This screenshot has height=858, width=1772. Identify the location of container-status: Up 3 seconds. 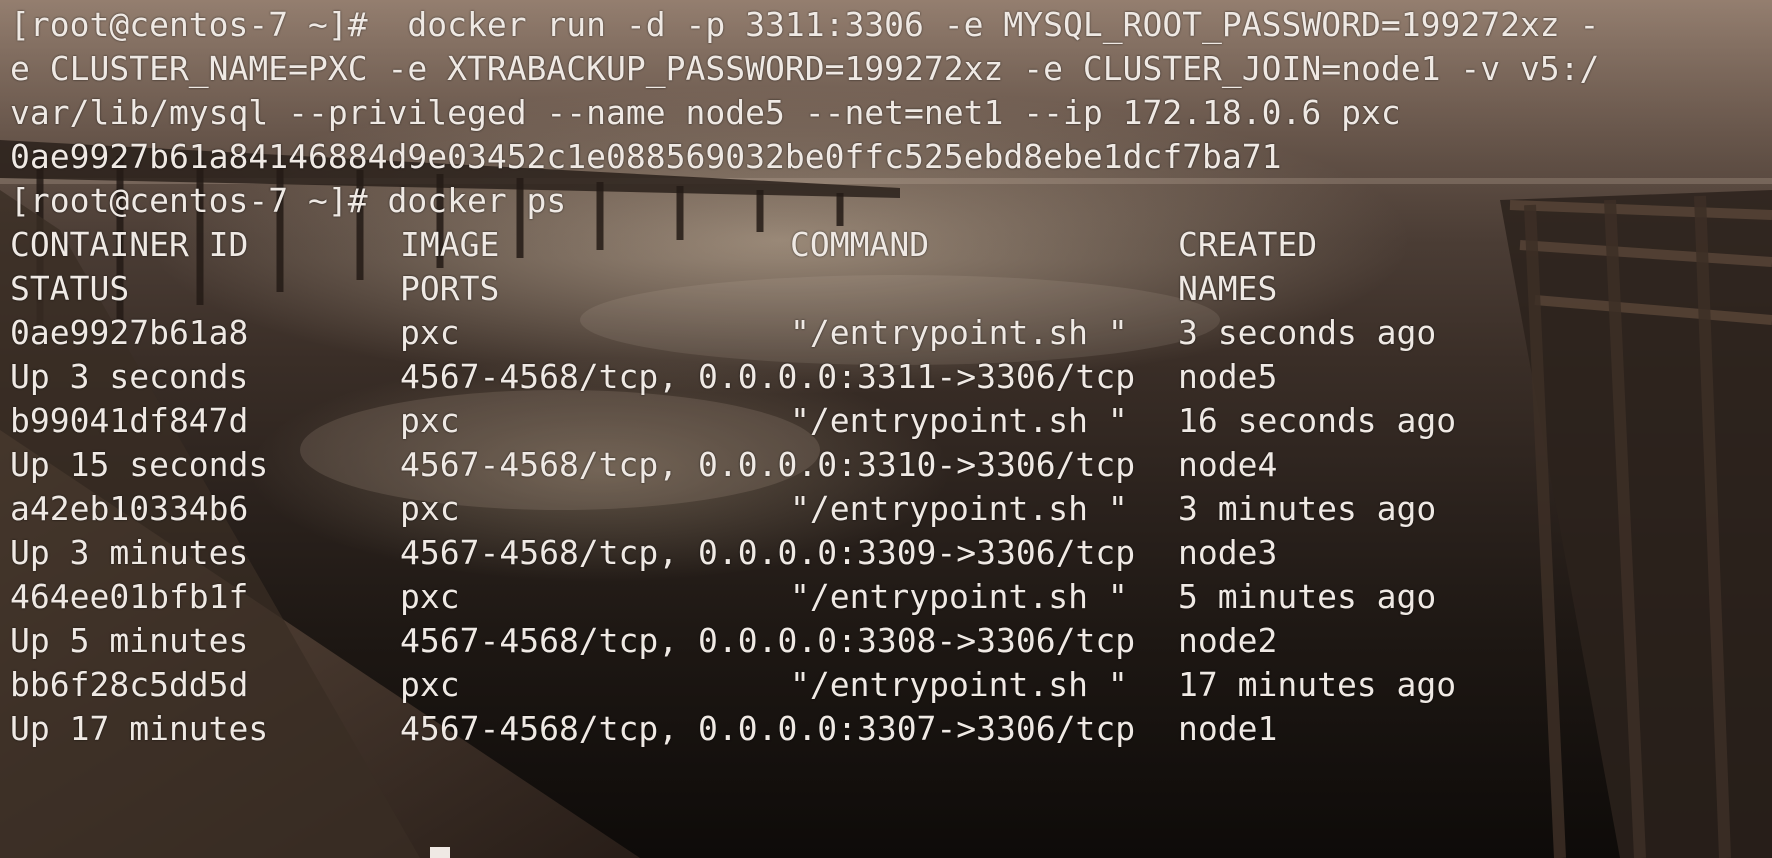
(129, 376).